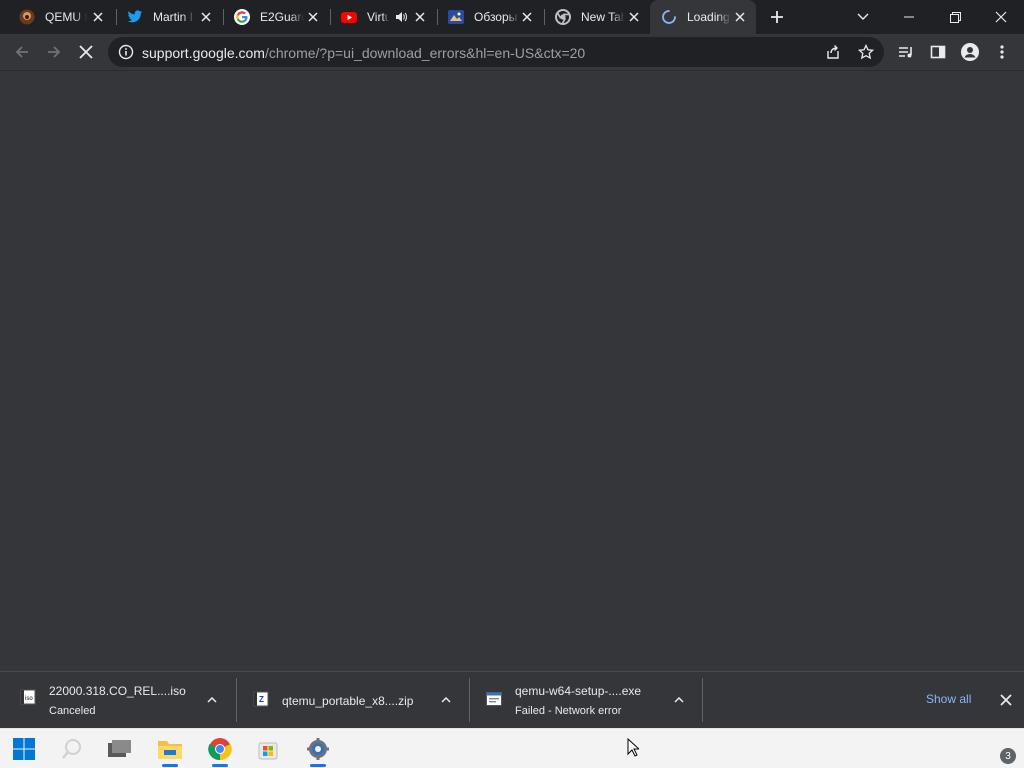  Describe the element at coordinates (203, 53) in the screenshot. I see `url-host: support.google.com` at that location.